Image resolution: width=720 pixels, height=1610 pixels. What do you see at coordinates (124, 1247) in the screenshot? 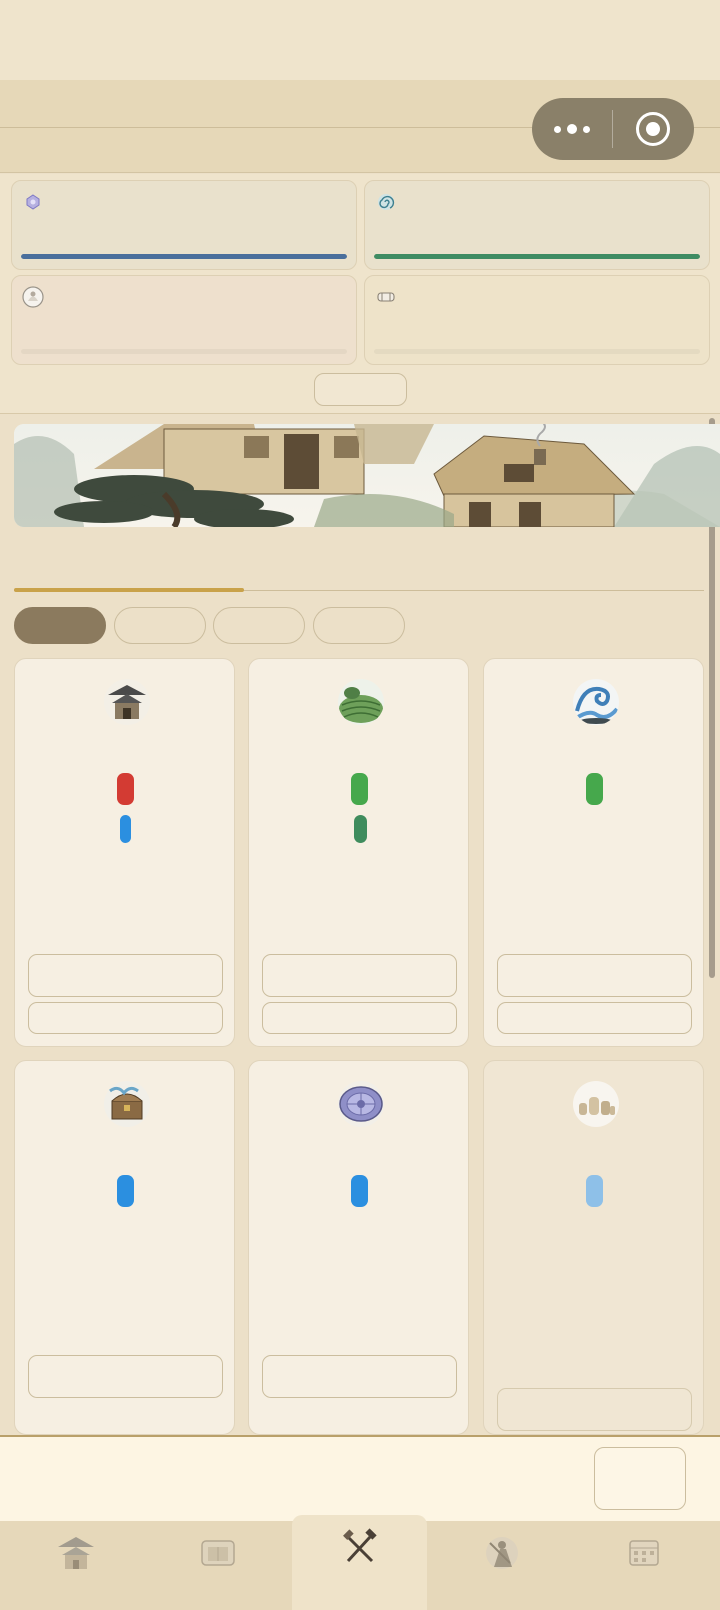
I see `building-card-treasure-chest` at bounding box center [124, 1247].